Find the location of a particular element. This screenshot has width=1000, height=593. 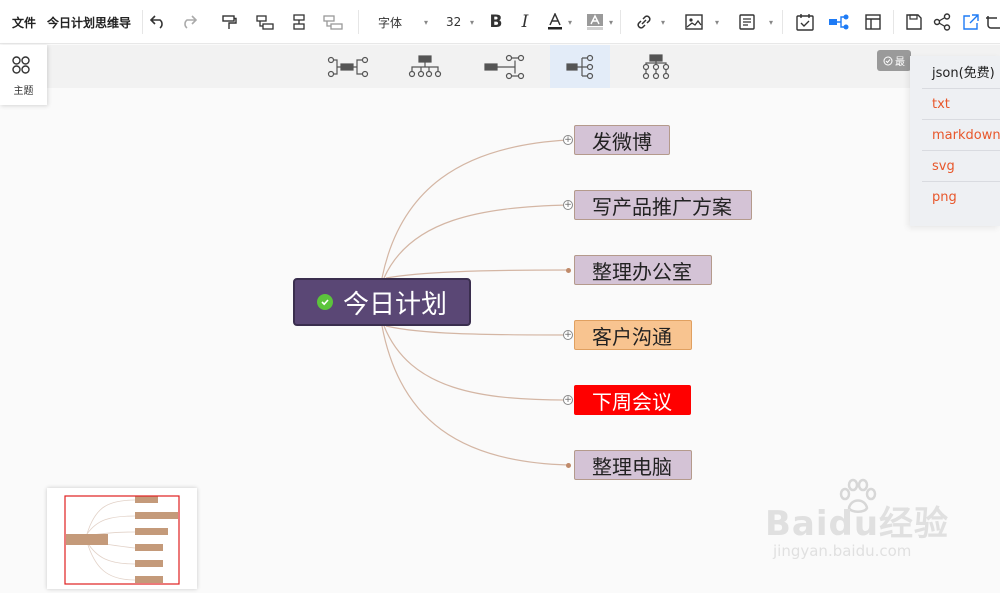

export-json-item: json(免费) is located at coordinates (955, 71).